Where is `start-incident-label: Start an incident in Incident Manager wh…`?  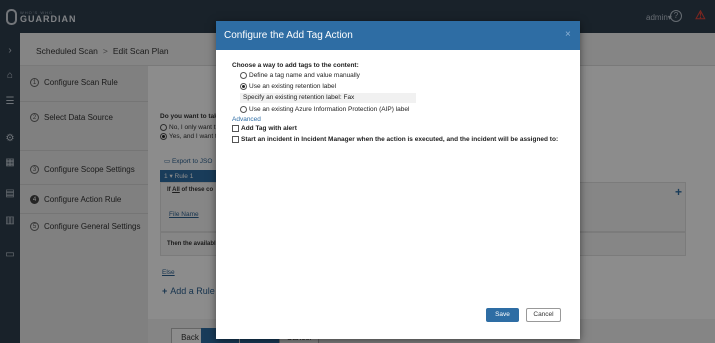
start-incident-label: Start an incident in Incident Manager wh… is located at coordinates (400, 139).